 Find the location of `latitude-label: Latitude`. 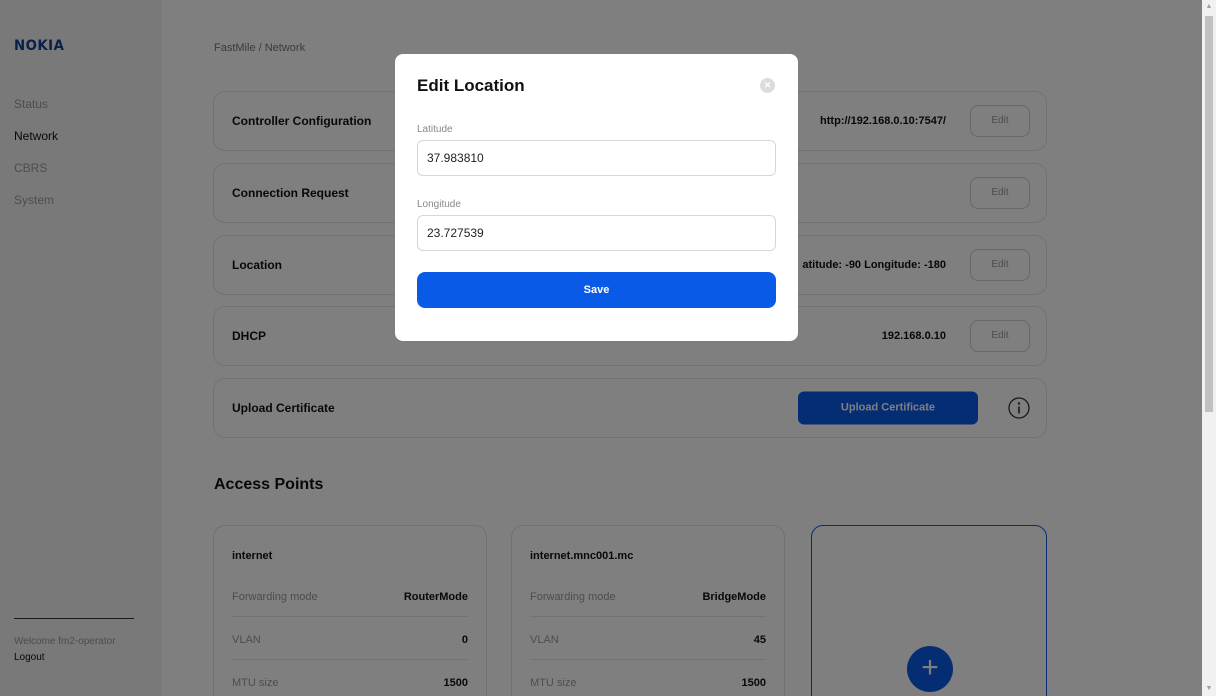

latitude-label: Latitude is located at coordinates (435, 129).